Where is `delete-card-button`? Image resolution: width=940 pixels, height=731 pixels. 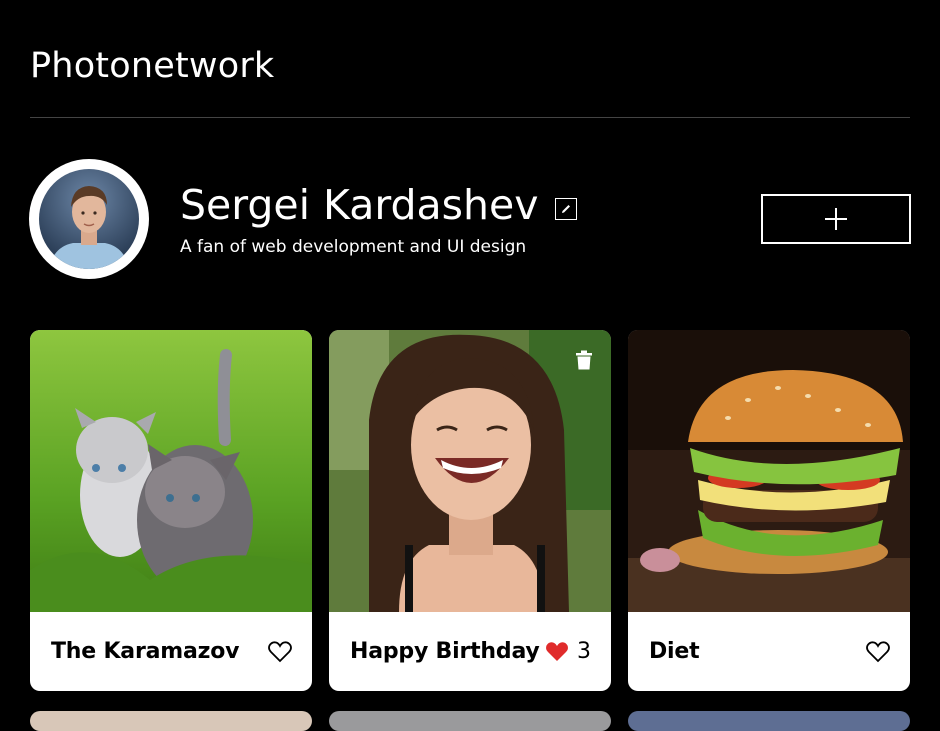 delete-card-button is located at coordinates (584, 360).